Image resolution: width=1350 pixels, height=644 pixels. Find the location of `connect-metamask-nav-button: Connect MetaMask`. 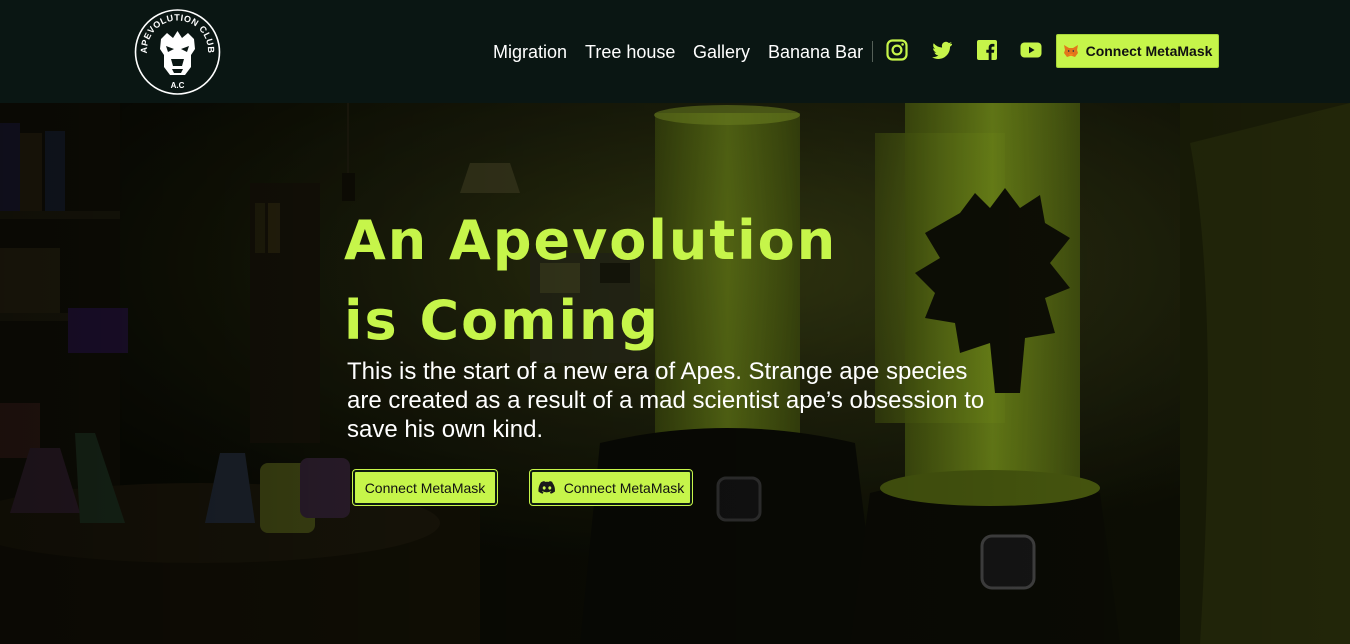

connect-metamask-nav-button: Connect MetaMask is located at coordinates (1137, 51).